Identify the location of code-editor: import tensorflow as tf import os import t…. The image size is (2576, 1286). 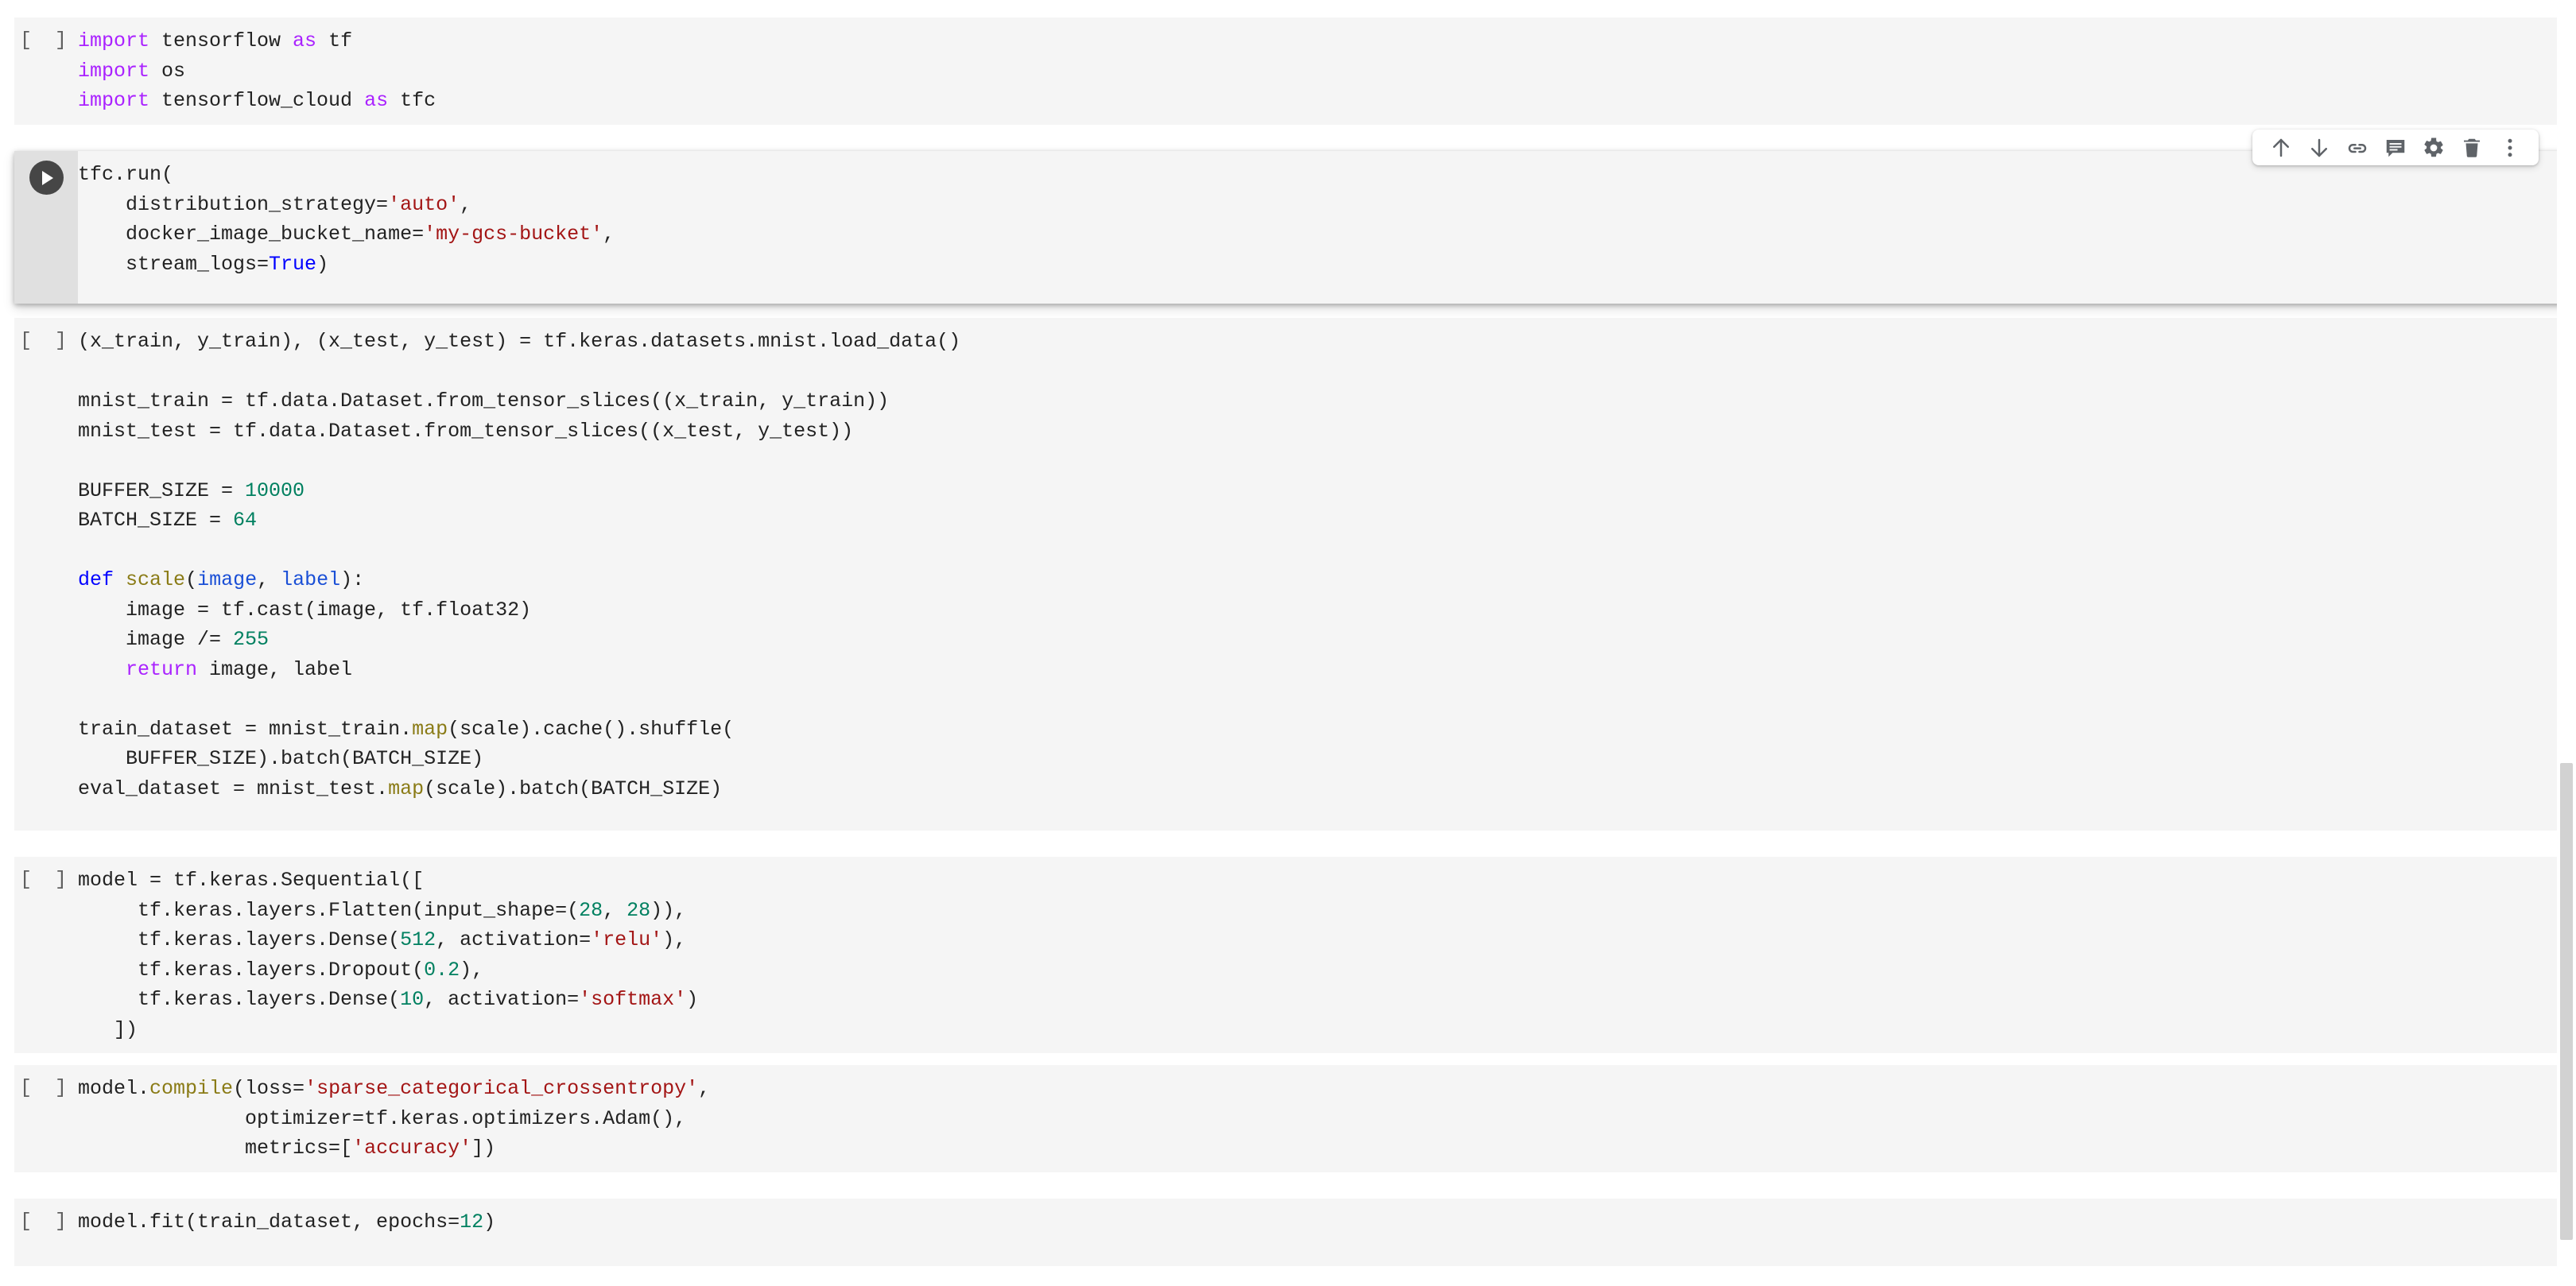
(1327, 71).